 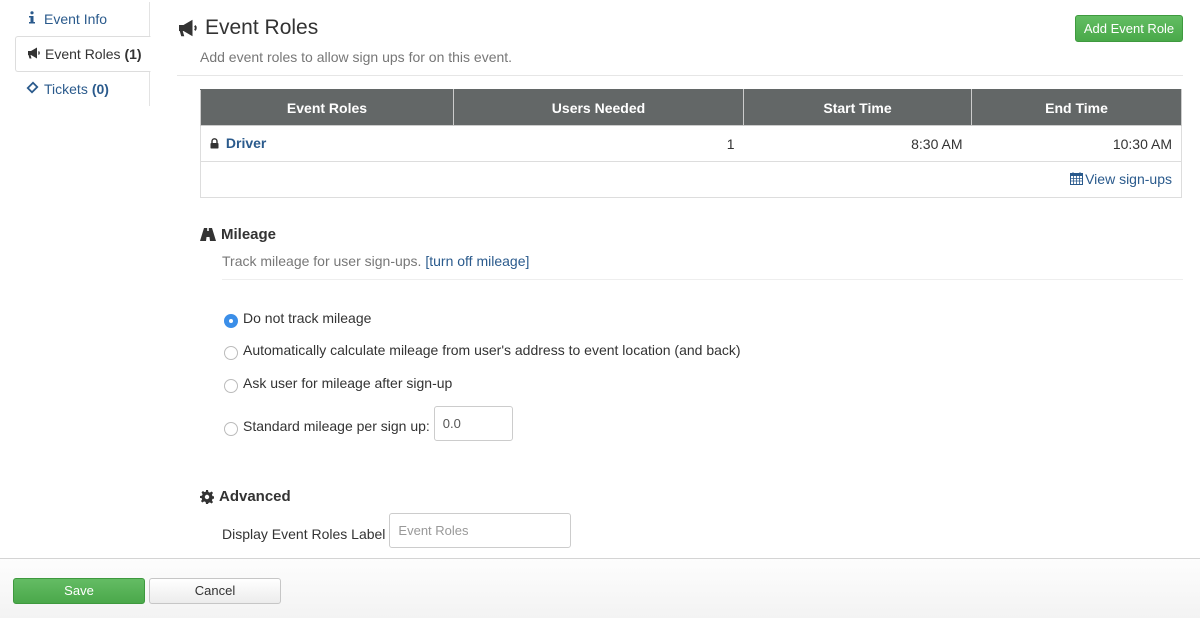 What do you see at coordinates (1129, 28) in the screenshot?
I see `add-event-role-button: Add Event Role` at bounding box center [1129, 28].